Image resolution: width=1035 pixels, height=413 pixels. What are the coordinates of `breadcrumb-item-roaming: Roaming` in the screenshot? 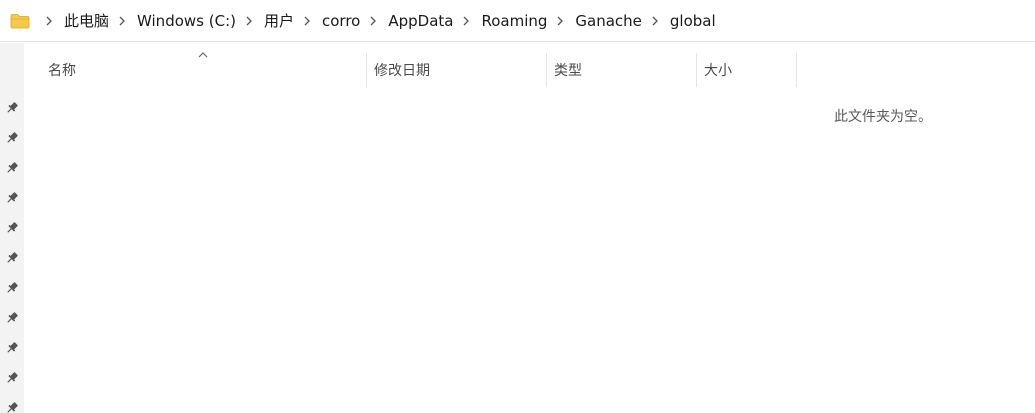 It's located at (514, 21).